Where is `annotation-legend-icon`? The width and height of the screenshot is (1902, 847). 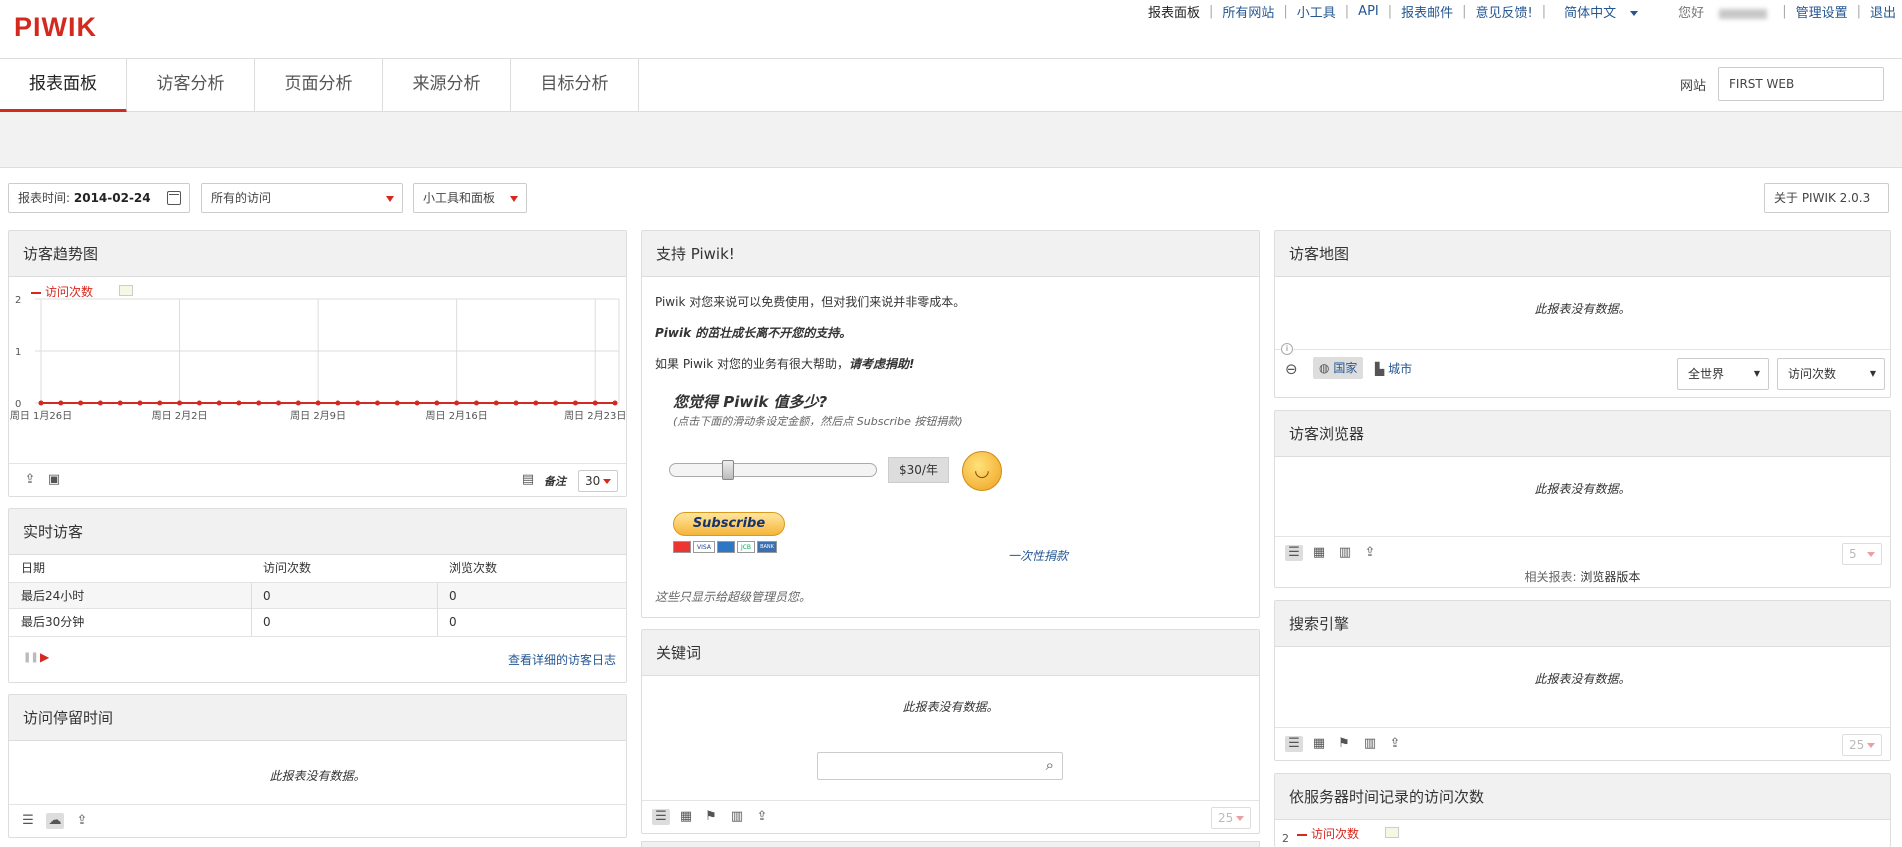
annotation-legend-icon is located at coordinates (1392, 832).